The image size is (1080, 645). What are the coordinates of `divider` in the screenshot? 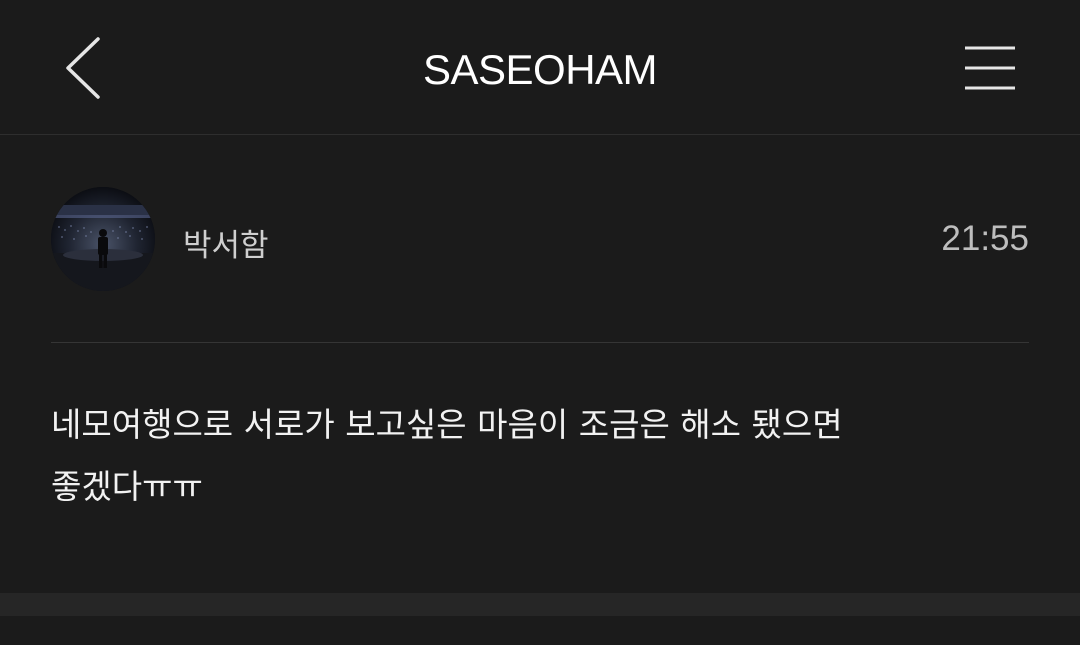 It's located at (540, 342).